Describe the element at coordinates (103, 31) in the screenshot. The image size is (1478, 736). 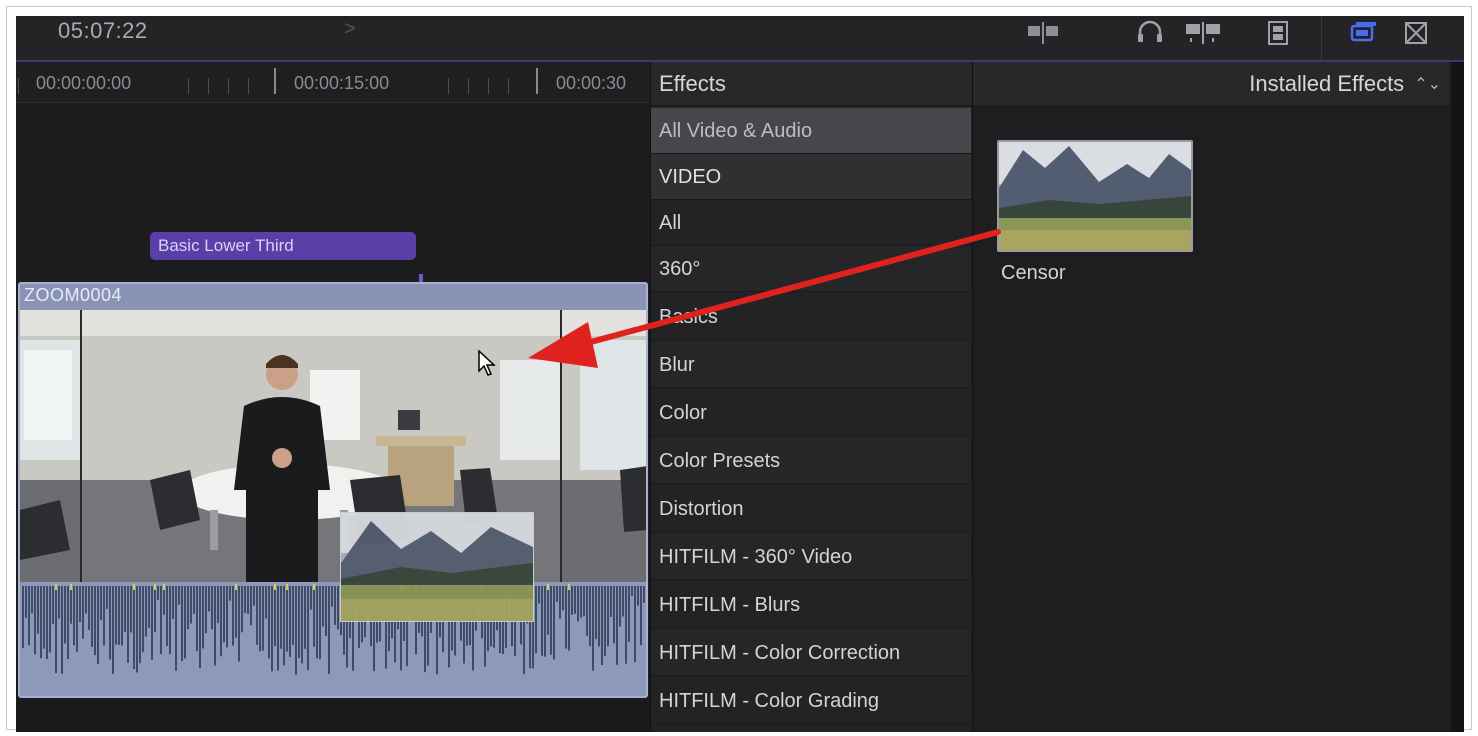
I see `timecode-display: 05:07:22` at that location.